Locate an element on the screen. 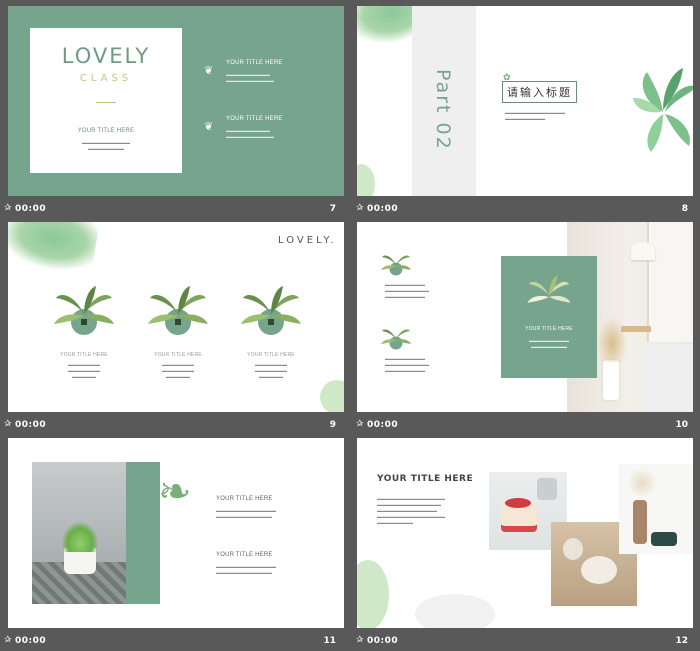 The image size is (700, 651). lamp is located at coordinates (643, 251).